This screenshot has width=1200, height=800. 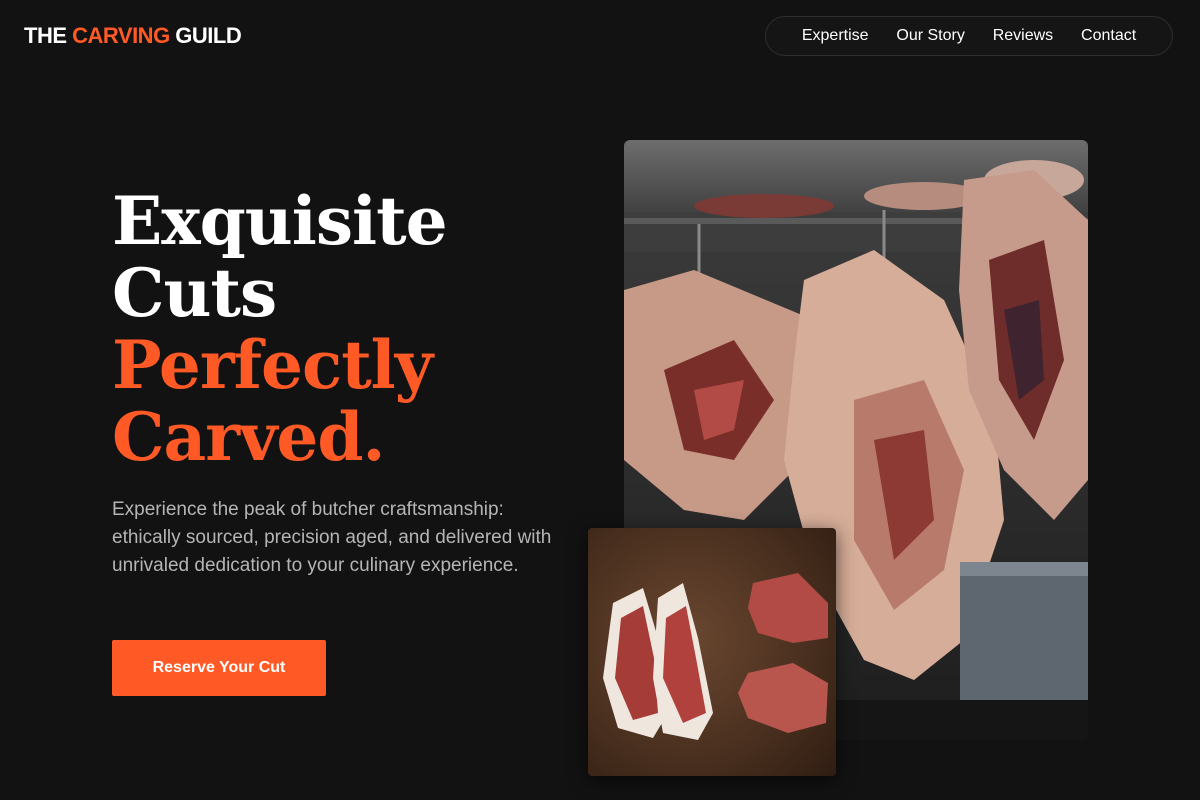 I want to click on reserve-cut-button: Reserve Your Cut, so click(x=219, y=668).